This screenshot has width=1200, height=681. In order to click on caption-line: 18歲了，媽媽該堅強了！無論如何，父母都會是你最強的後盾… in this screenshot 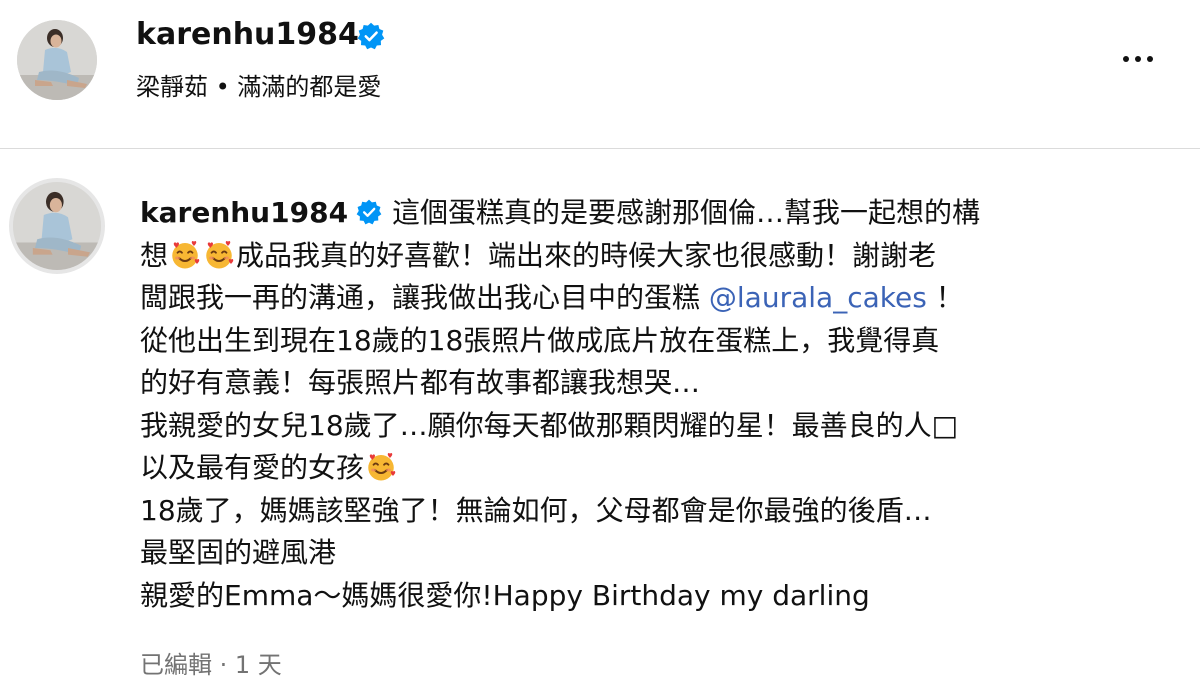, I will do `click(536, 510)`.